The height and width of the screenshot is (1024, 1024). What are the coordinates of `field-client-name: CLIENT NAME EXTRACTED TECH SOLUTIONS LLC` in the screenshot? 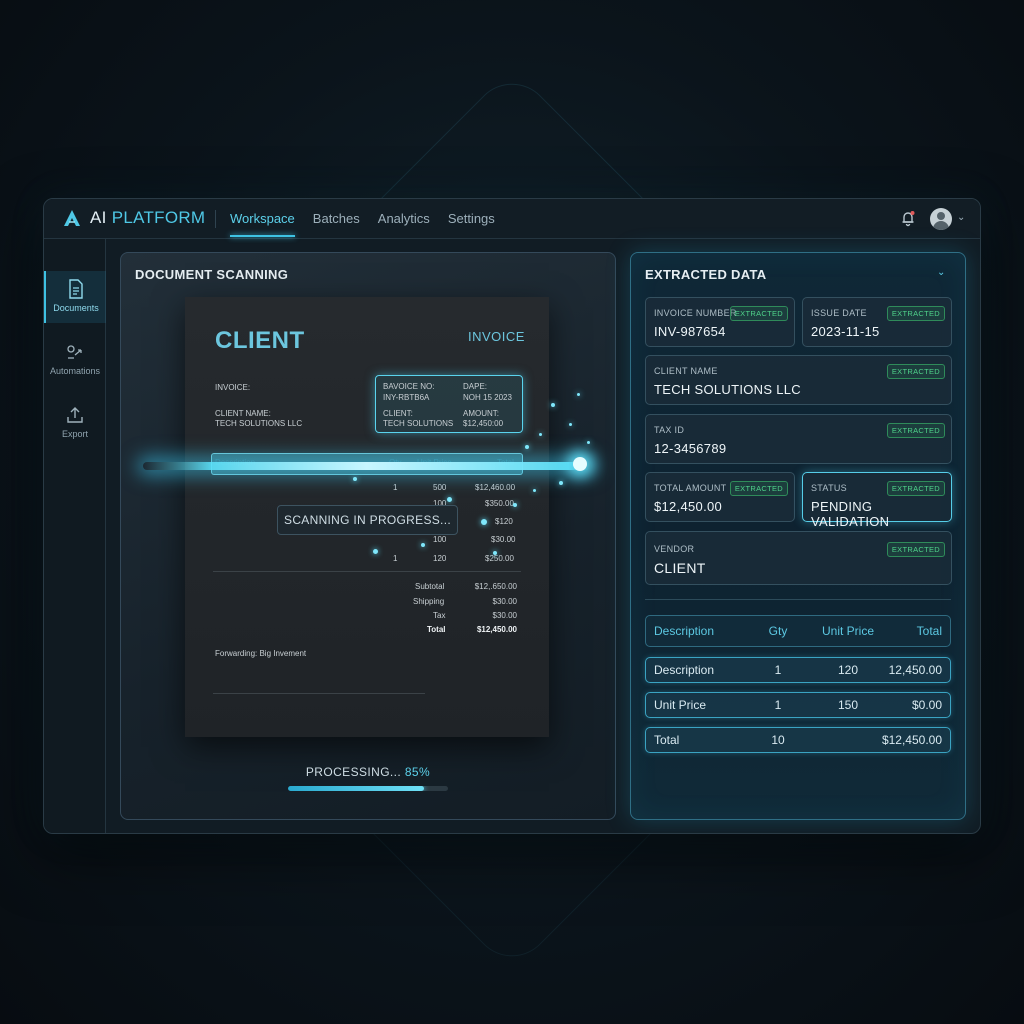 It's located at (798, 380).